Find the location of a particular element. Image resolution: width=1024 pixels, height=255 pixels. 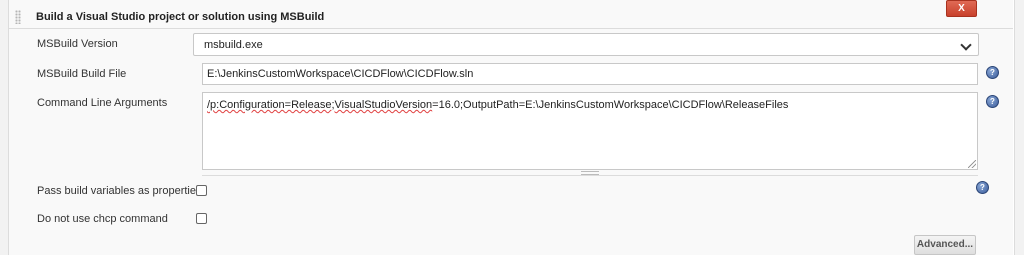

build-file-label: MSBuild Build File is located at coordinates (82, 74).